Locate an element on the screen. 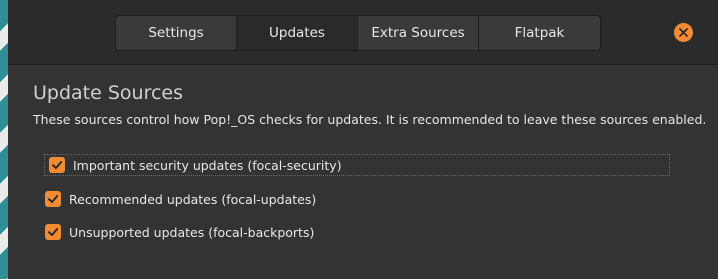 The height and width of the screenshot is (279, 718). source-updates-checkbox: Recommended updates (focal-updates) is located at coordinates (180, 199).